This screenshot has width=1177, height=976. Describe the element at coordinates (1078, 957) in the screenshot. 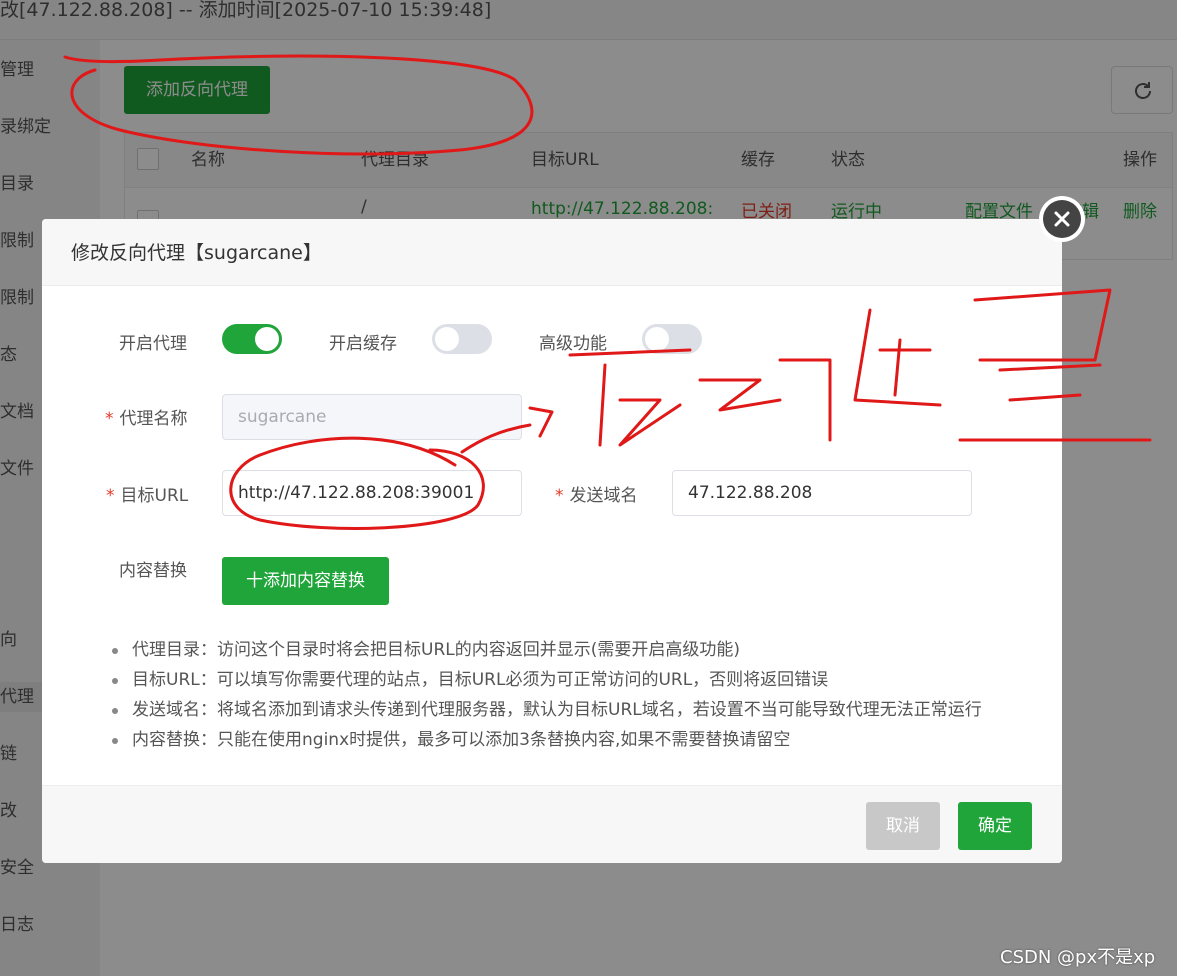

I see `watermark: CSDN @px不是xp` at that location.